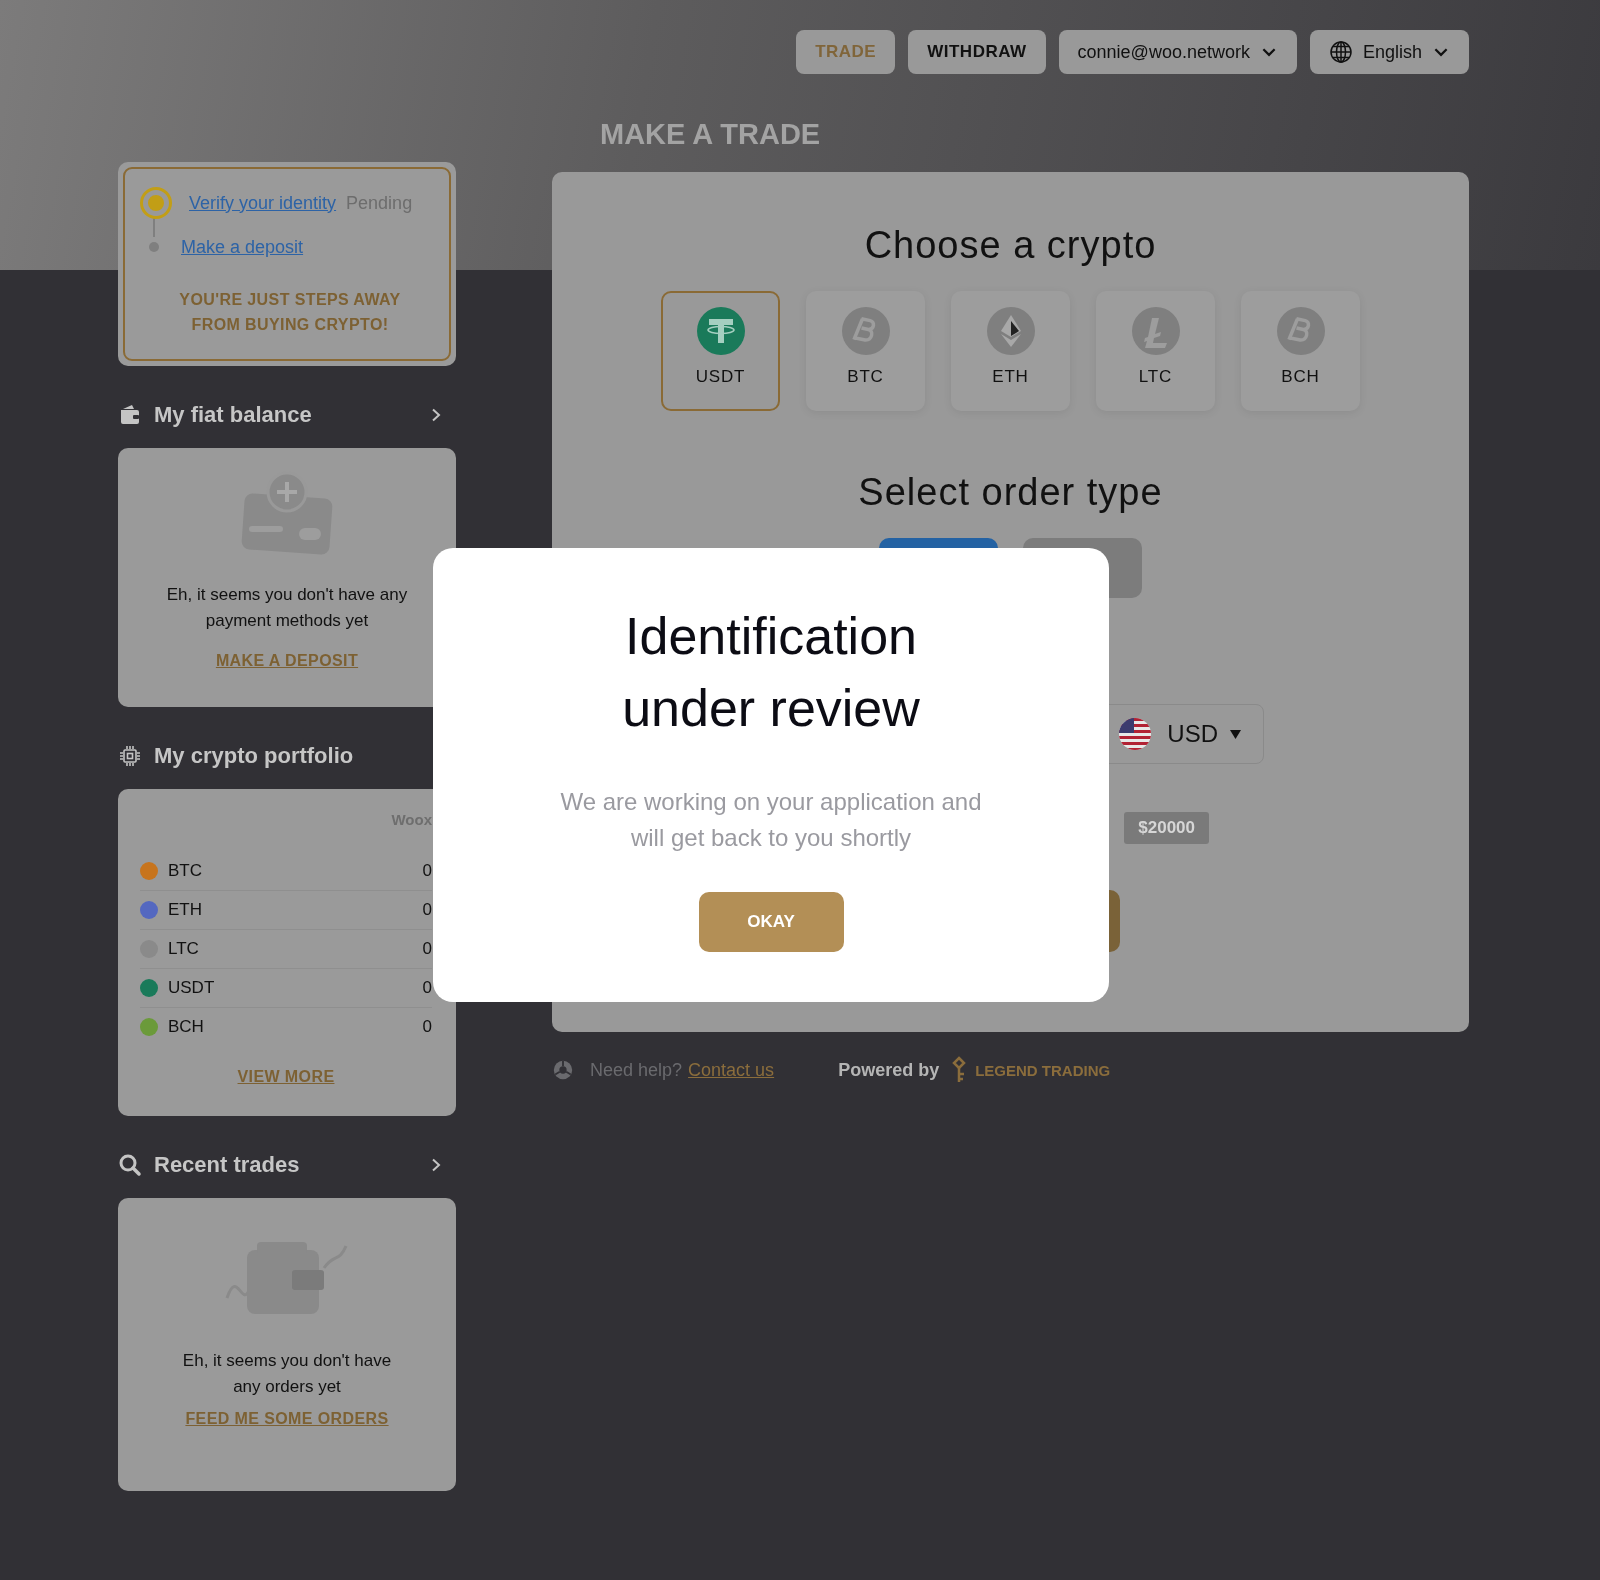 The image size is (1600, 1580). I want to click on crypto-option: USDT, so click(720, 351).